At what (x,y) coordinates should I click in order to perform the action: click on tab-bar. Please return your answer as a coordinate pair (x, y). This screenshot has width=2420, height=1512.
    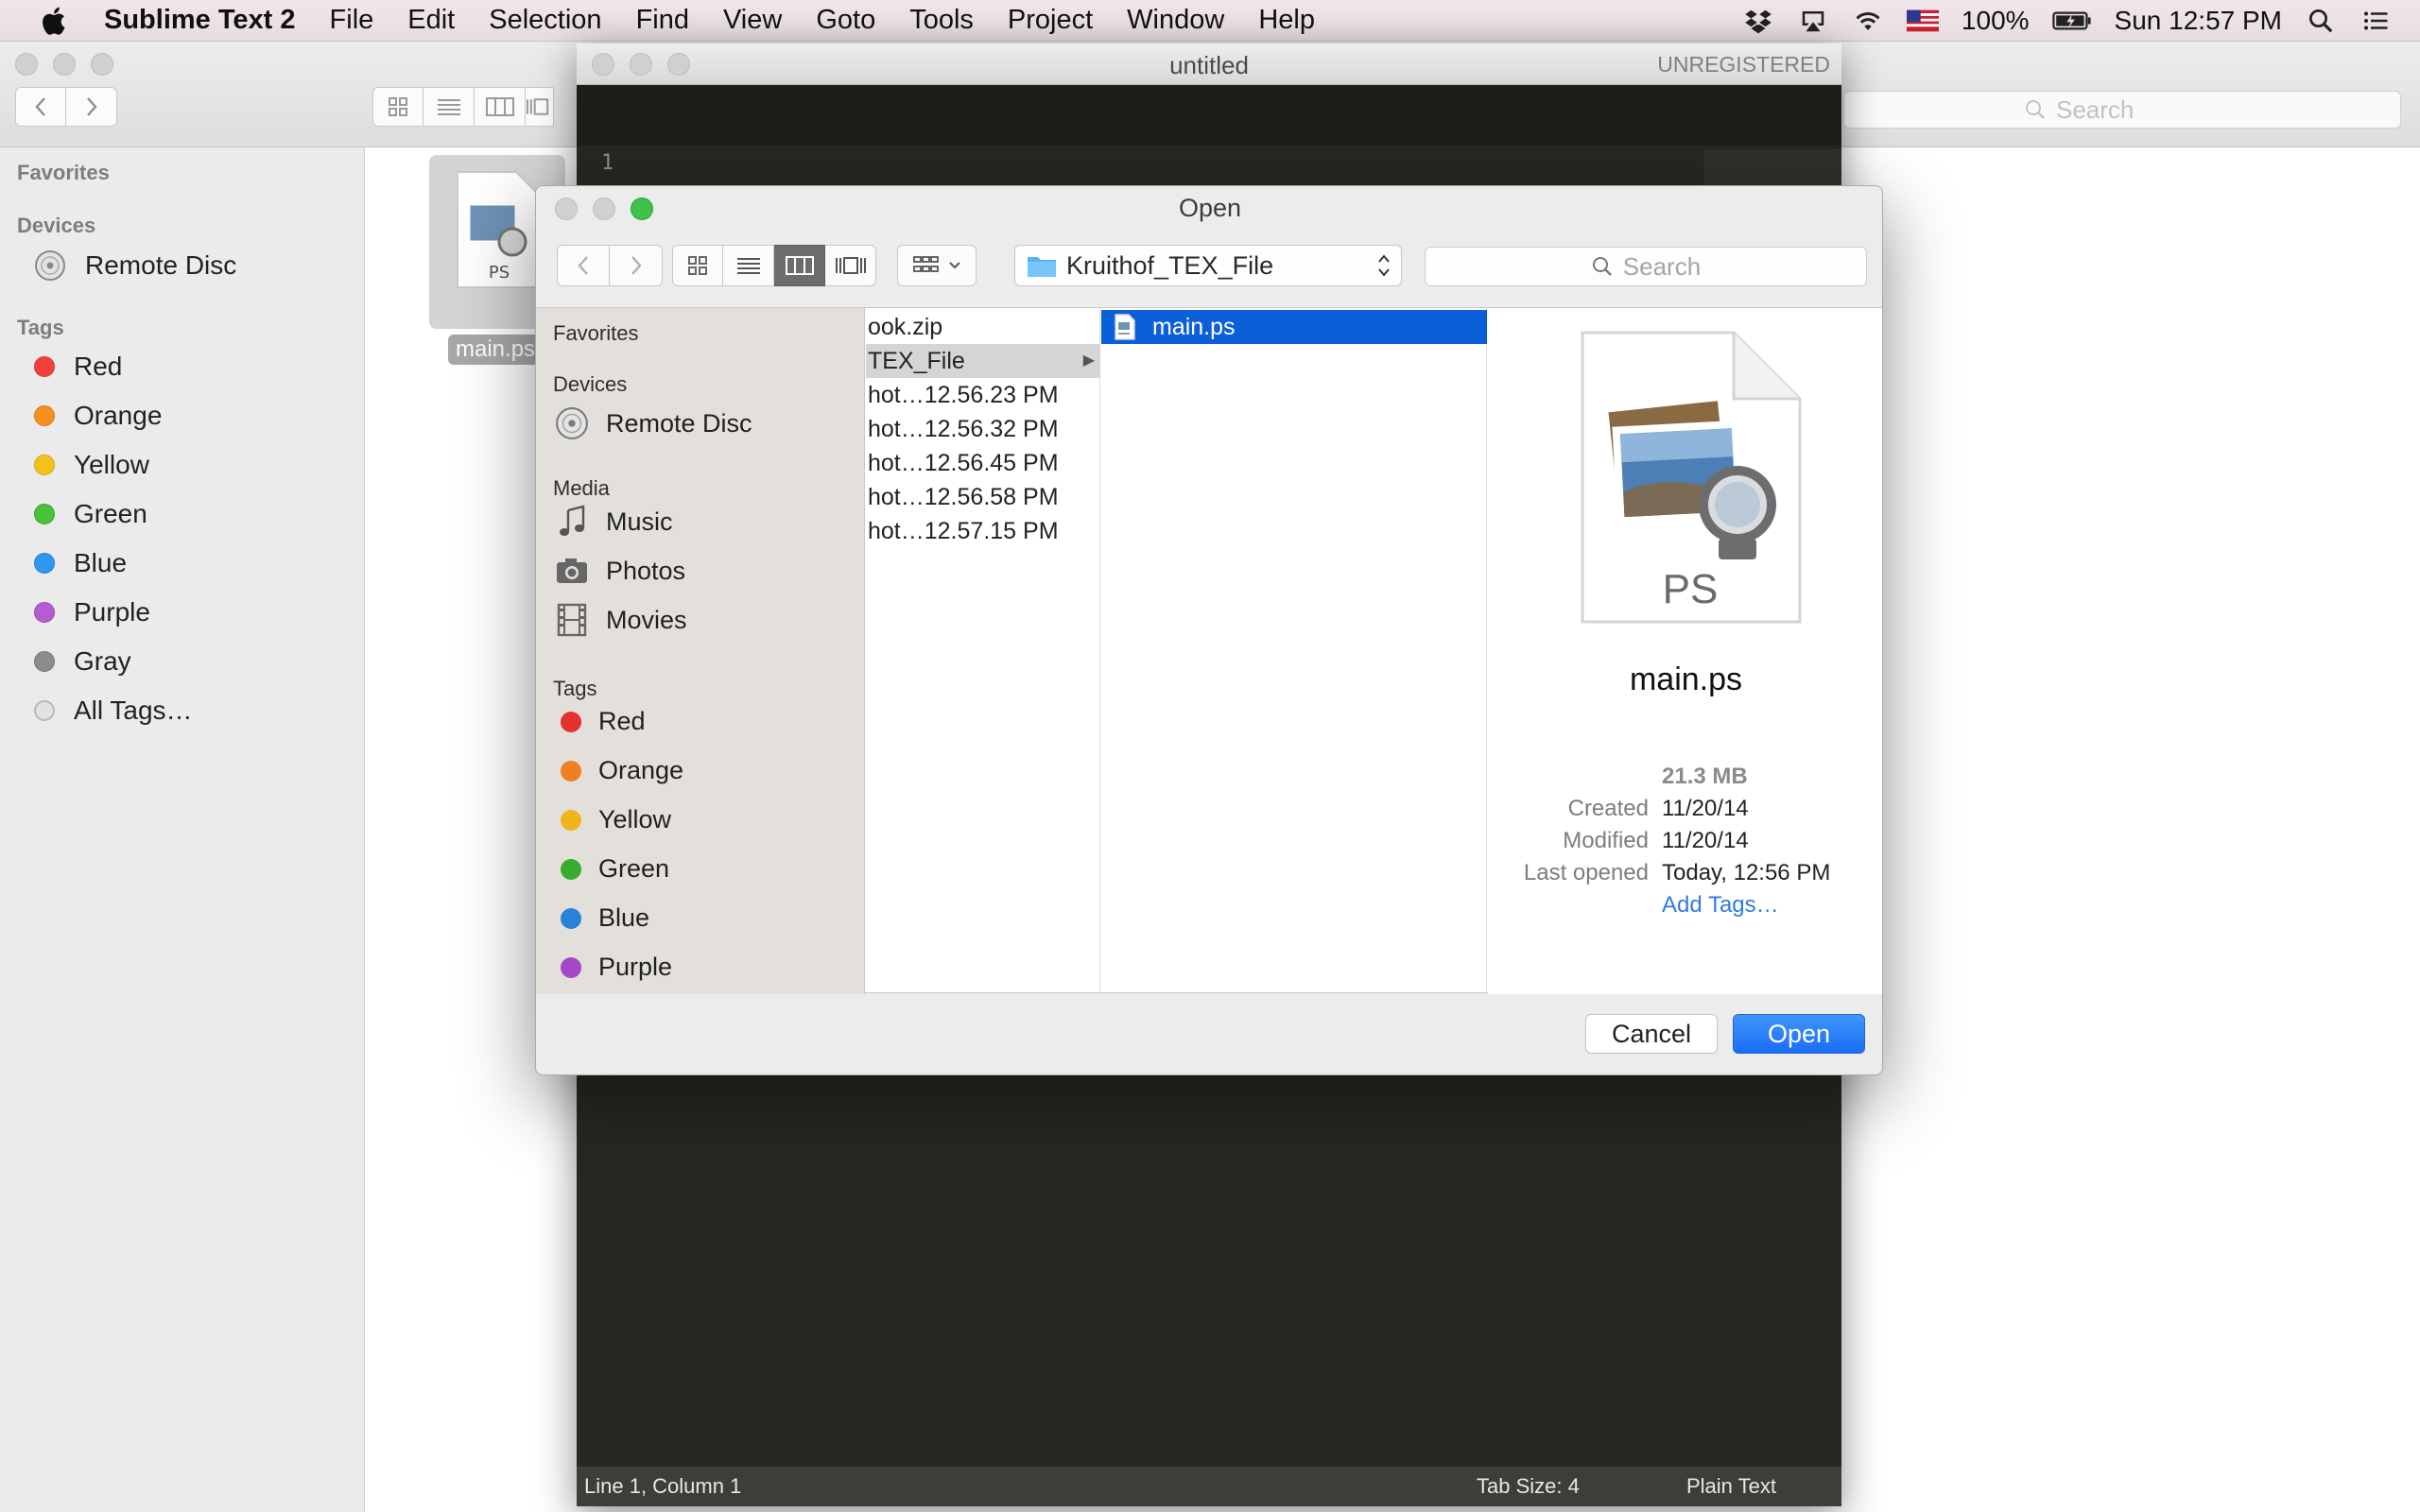
    Looking at the image, I should click on (1209, 115).